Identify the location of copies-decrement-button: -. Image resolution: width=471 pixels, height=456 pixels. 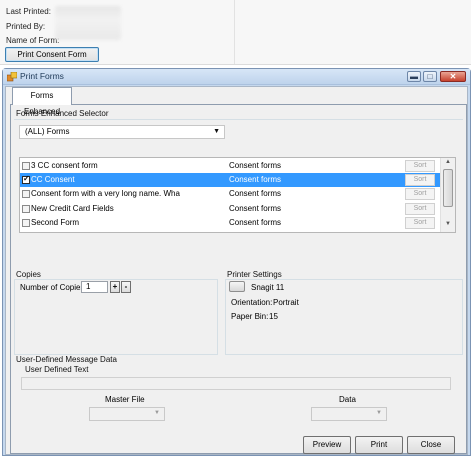
(126, 287).